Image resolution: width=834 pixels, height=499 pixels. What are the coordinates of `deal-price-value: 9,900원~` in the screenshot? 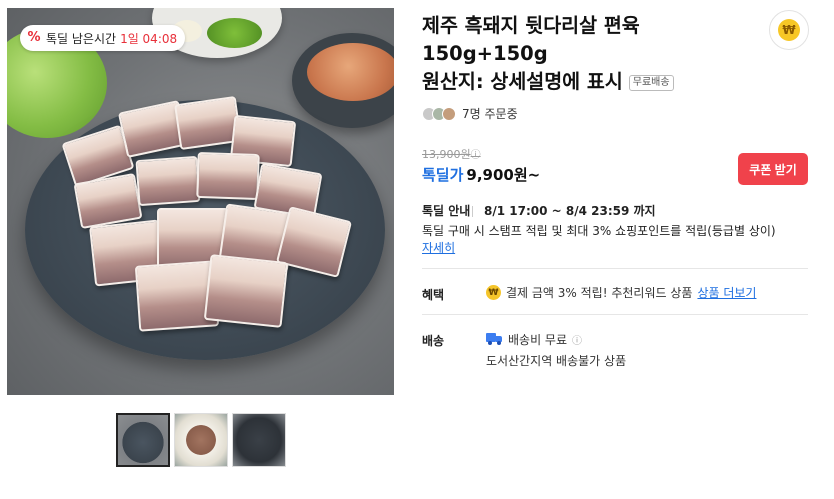 It's located at (503, 175).